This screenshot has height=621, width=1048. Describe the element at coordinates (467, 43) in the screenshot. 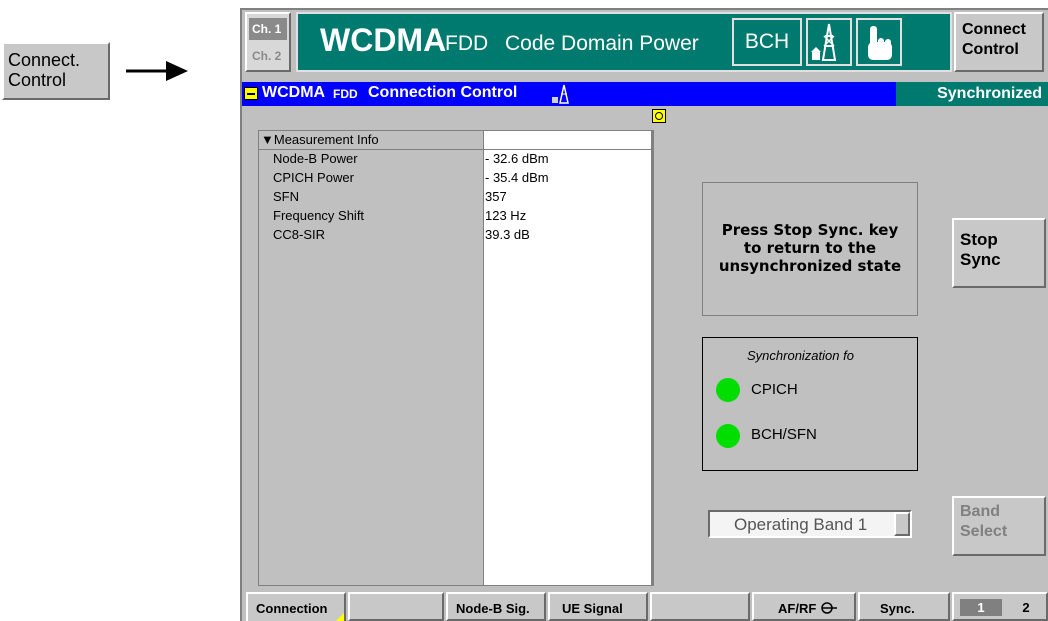

I see `title-fdd: FDD` at that location.